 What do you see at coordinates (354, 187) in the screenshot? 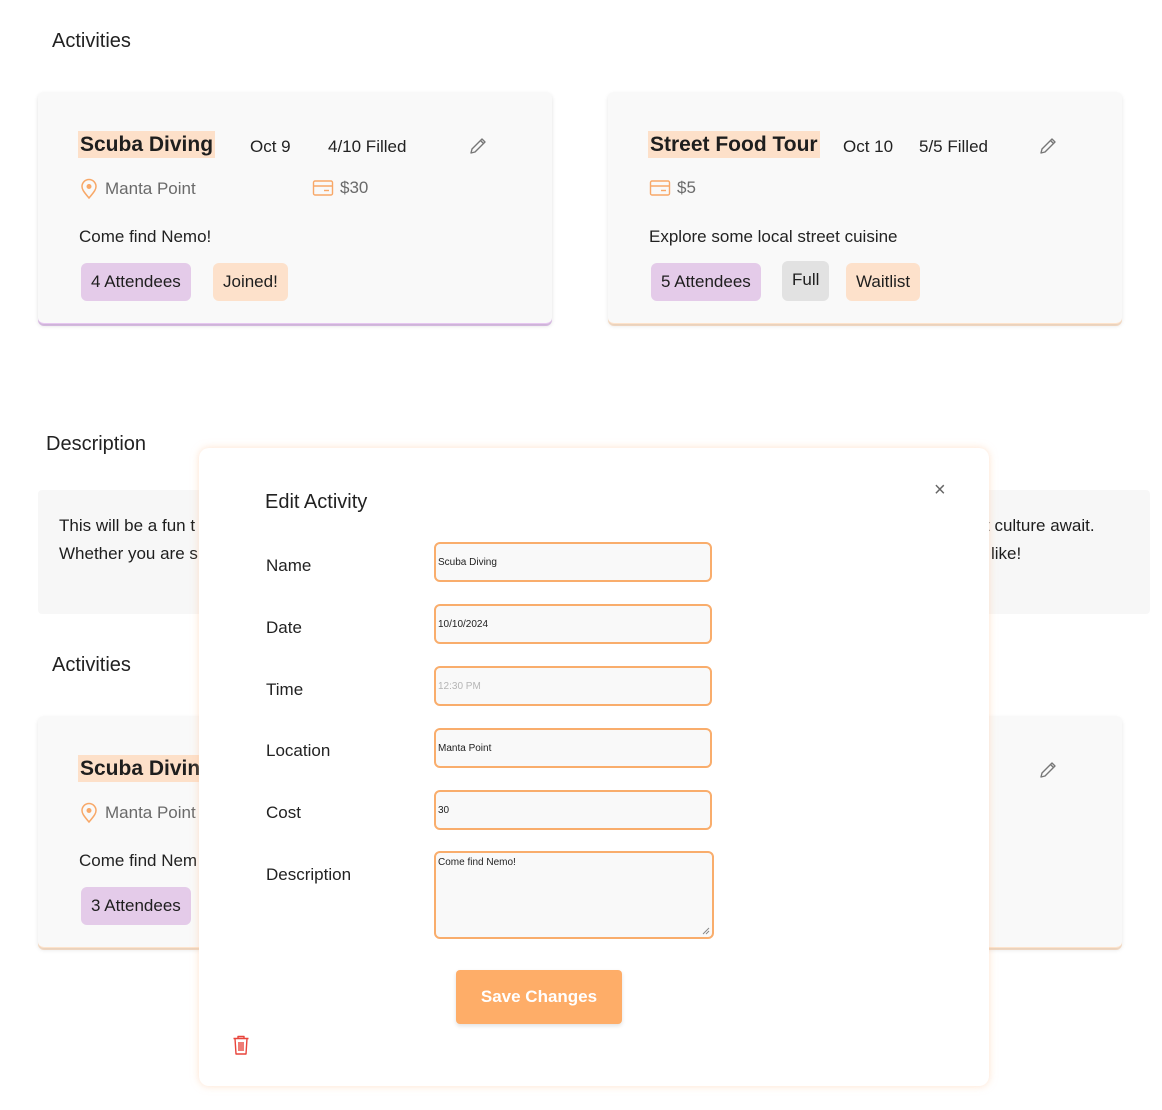
I see `cost-text: $30` at bounding box center [354, 187].